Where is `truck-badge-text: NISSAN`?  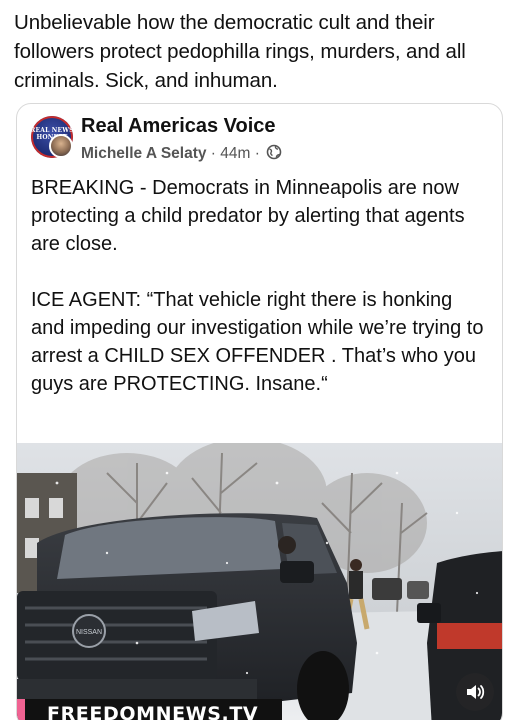 truck-badge-text: NISSAN is located at coordinates (89, 632).